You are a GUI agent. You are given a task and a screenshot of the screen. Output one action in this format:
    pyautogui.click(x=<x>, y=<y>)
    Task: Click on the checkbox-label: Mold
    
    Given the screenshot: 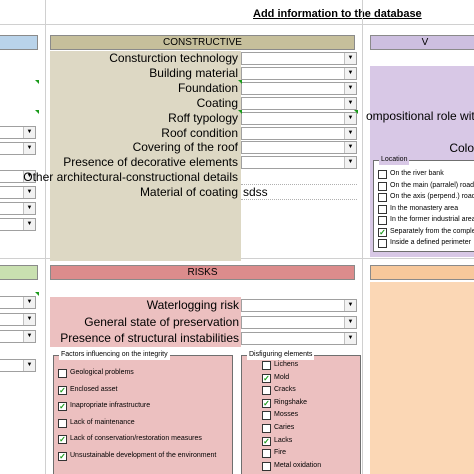 What is the action you would take?
    pyautogui.click(x=282, y=377)
    